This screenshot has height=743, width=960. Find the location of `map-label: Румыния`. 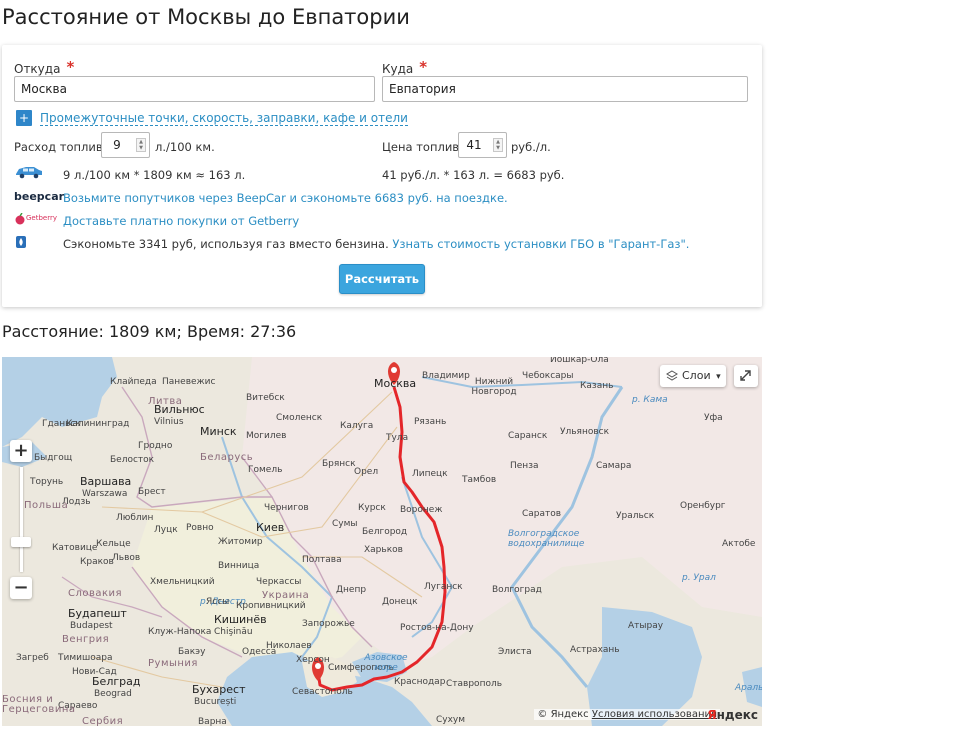

map-label: Румыния is located at coordinates (173, 663).